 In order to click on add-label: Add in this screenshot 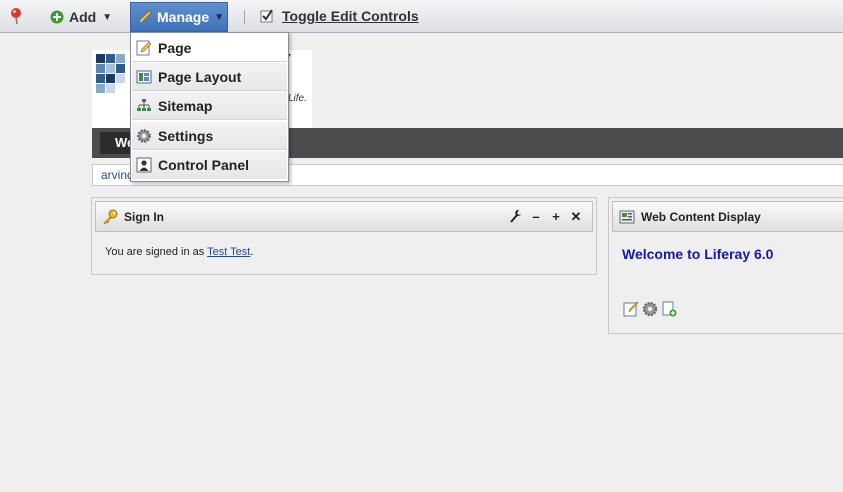, I will do `click(83, 17)`.